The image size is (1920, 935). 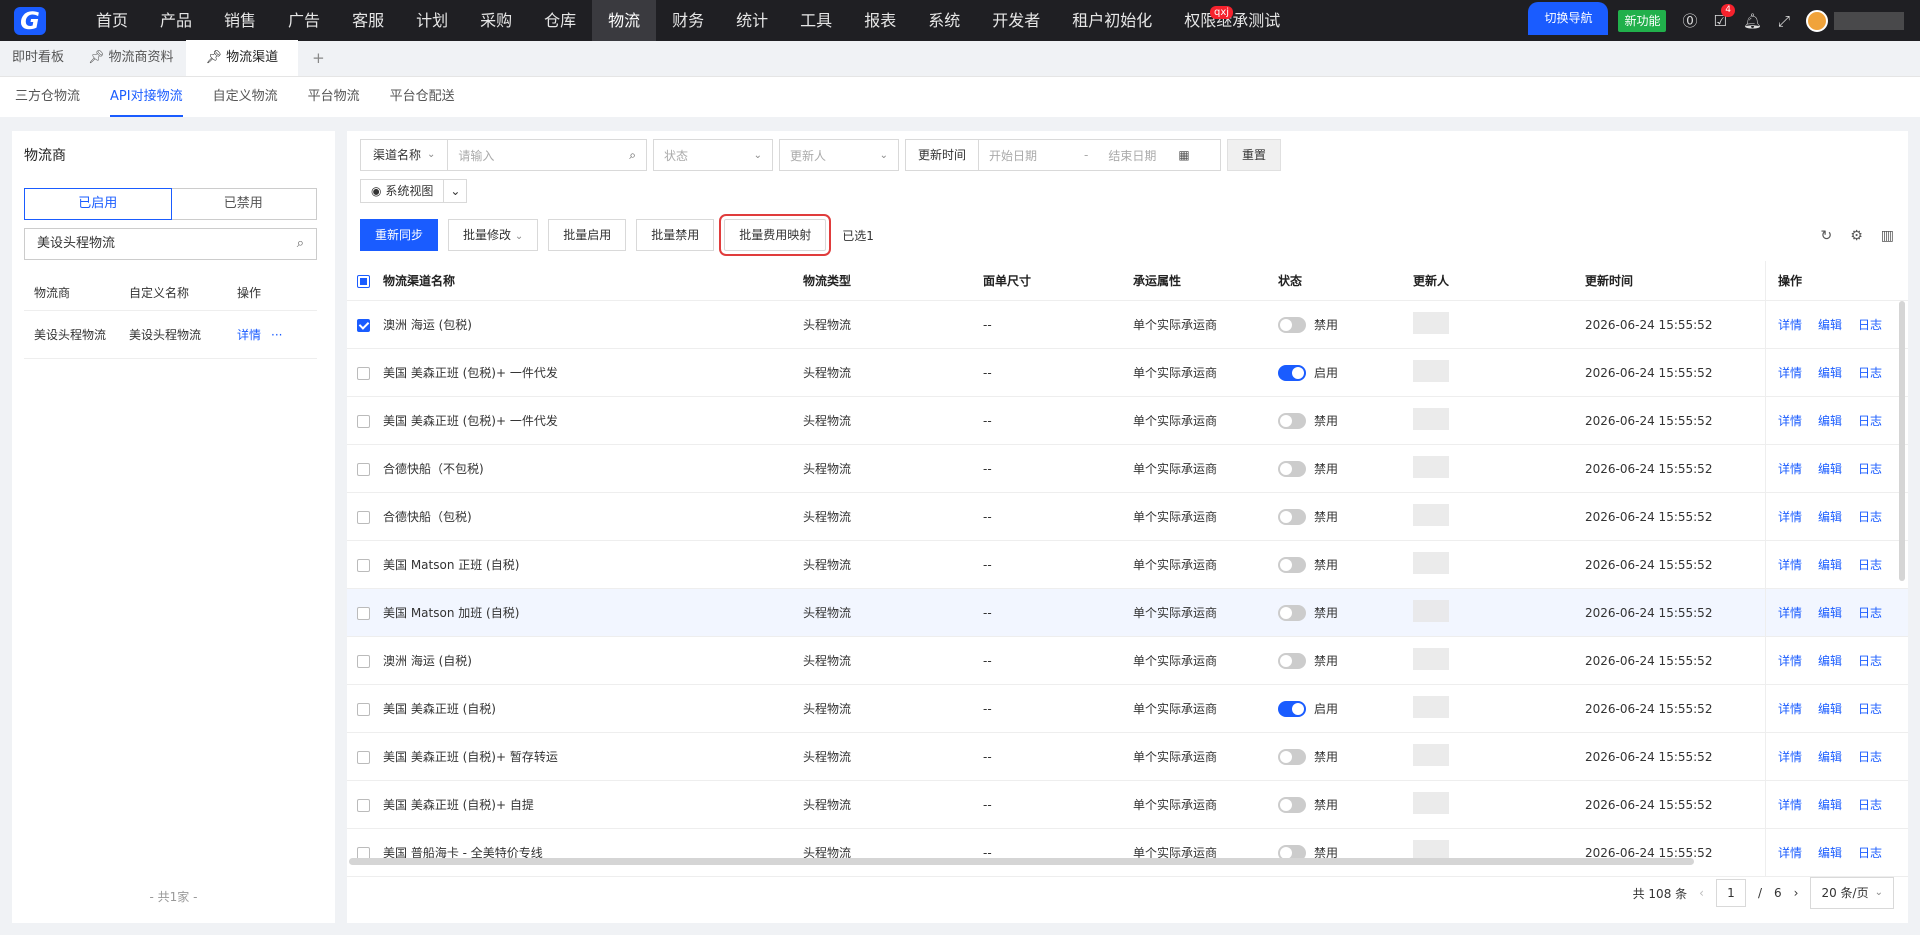 What do you see at coordinates (334, 97) in the screenshot?
I see `sub-tab: 平台物流` at bounding box center [334, 97].